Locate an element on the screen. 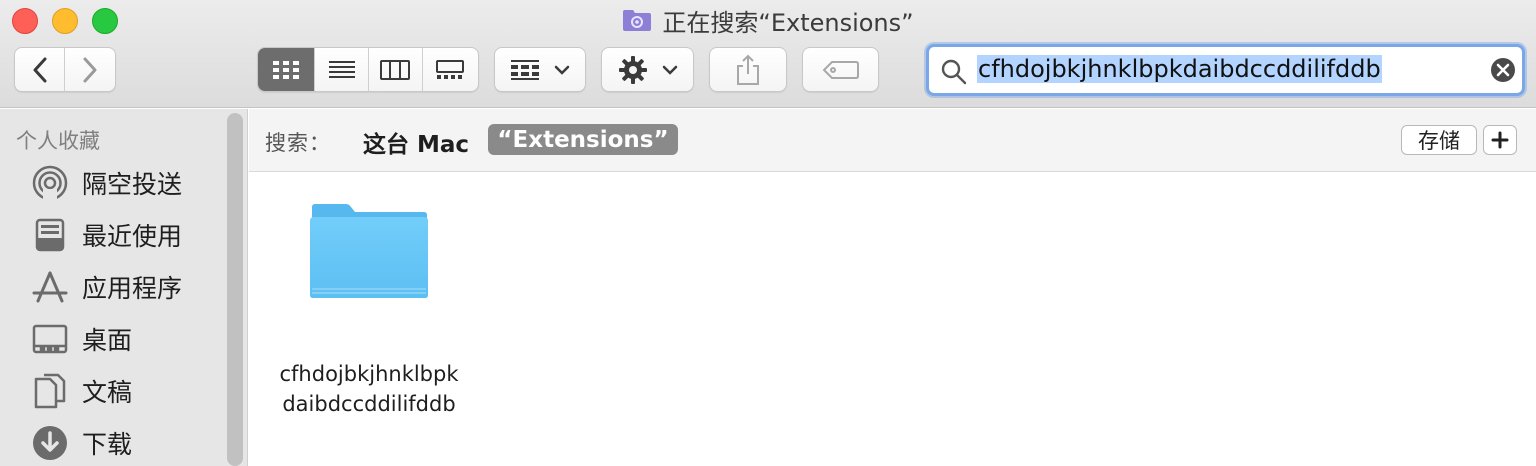 The image size is (1536, 466). sidebar-item-label: 最近使用 is located at coordinates (132, 236).